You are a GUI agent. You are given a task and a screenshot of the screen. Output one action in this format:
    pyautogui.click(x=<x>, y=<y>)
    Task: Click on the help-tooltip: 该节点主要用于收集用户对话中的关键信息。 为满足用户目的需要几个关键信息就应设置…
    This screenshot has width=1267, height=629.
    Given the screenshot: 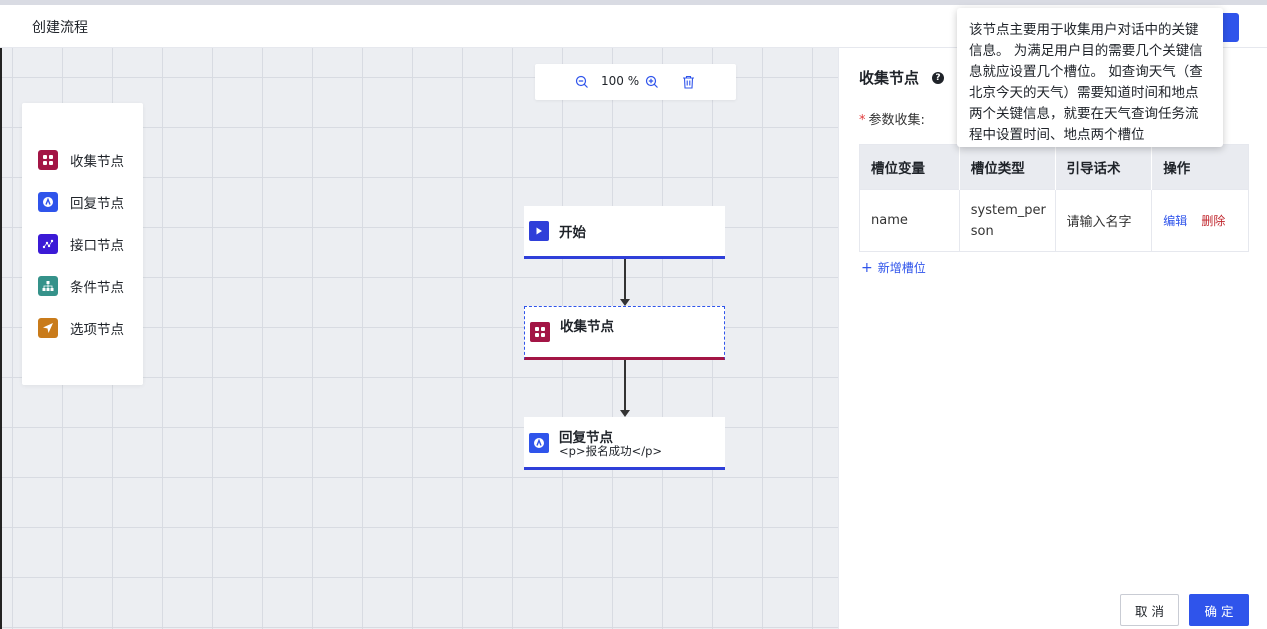 What is the action you would take?
    pyautogui.click(x=1090, y=77)
    